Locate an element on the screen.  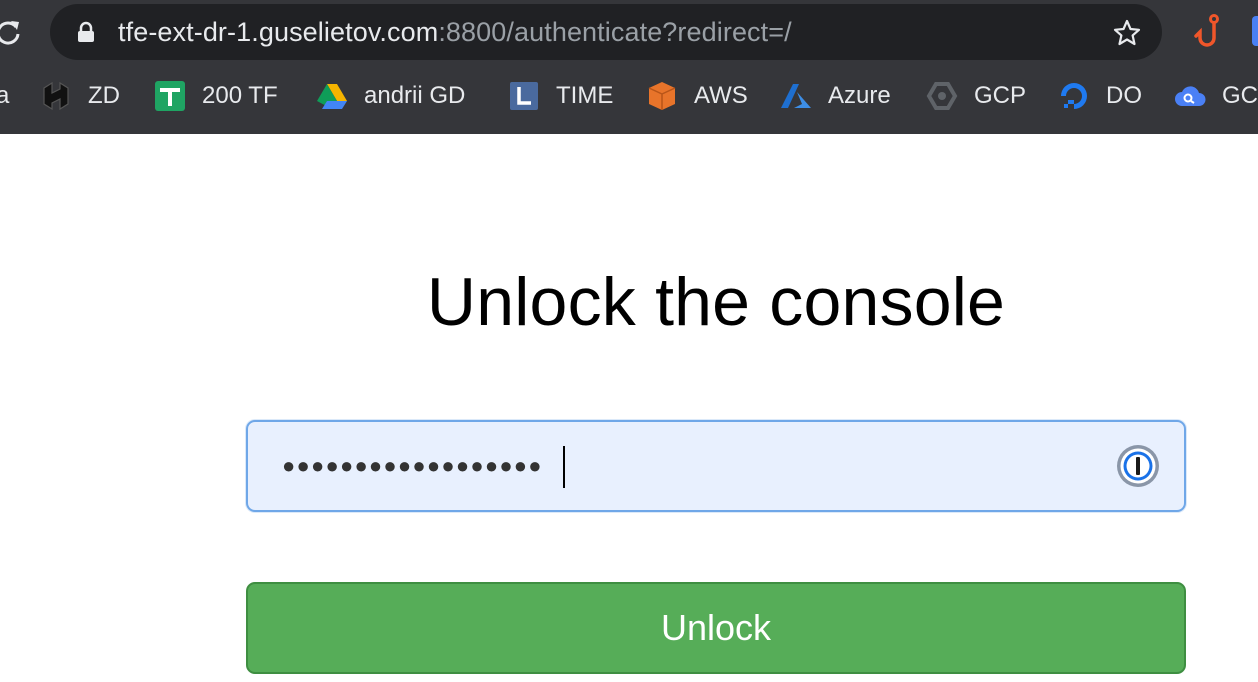
url-path: :8800/authenticate?redirect=/ is located at coordinates (615, 32).